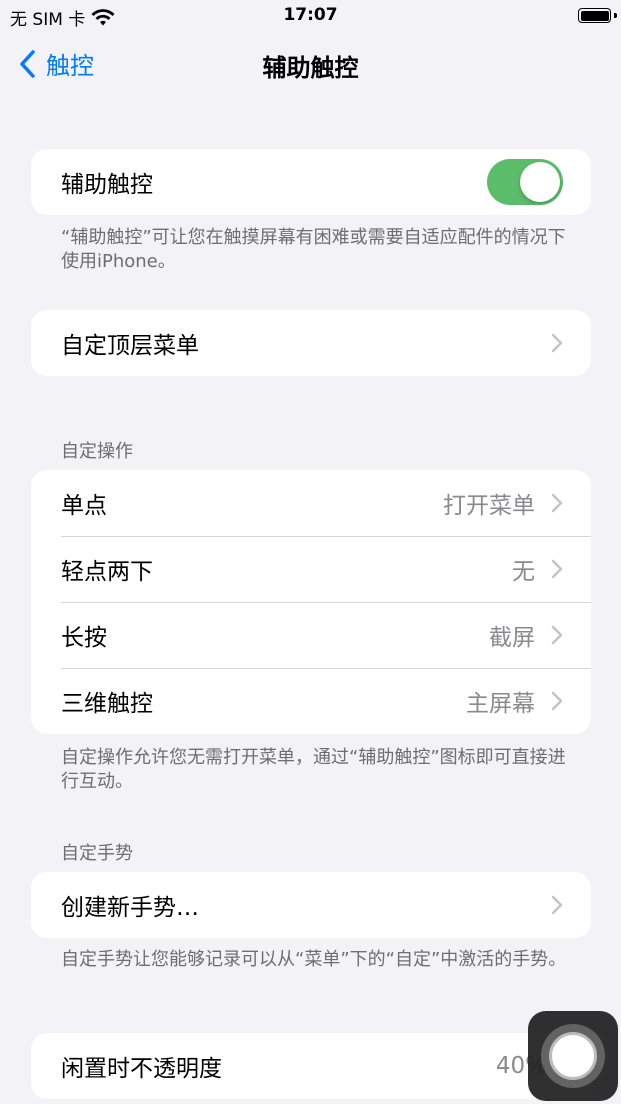 Image resolution: width=621 pixels, height=1104 pixels. What do you see at coordinates (311, 635) in the screenshot?
I see `action-row-long-press: 长按 截屏` at bounding box center [311, 635].